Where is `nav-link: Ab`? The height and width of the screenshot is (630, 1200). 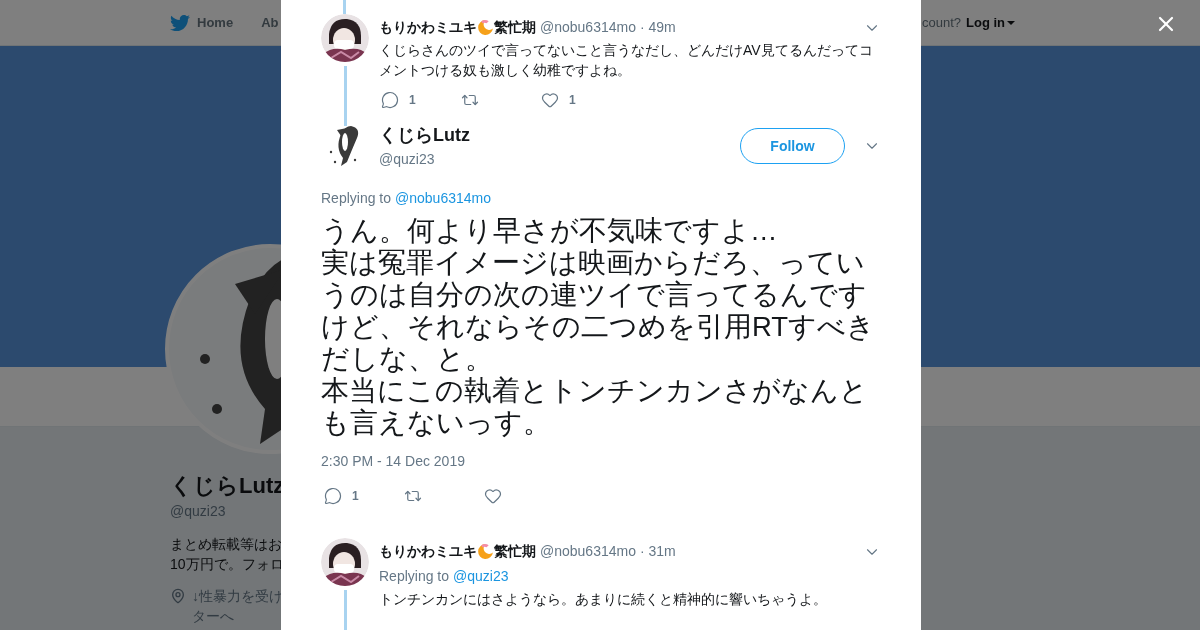
nav-link: Ab is located at coordinates (270, 22).